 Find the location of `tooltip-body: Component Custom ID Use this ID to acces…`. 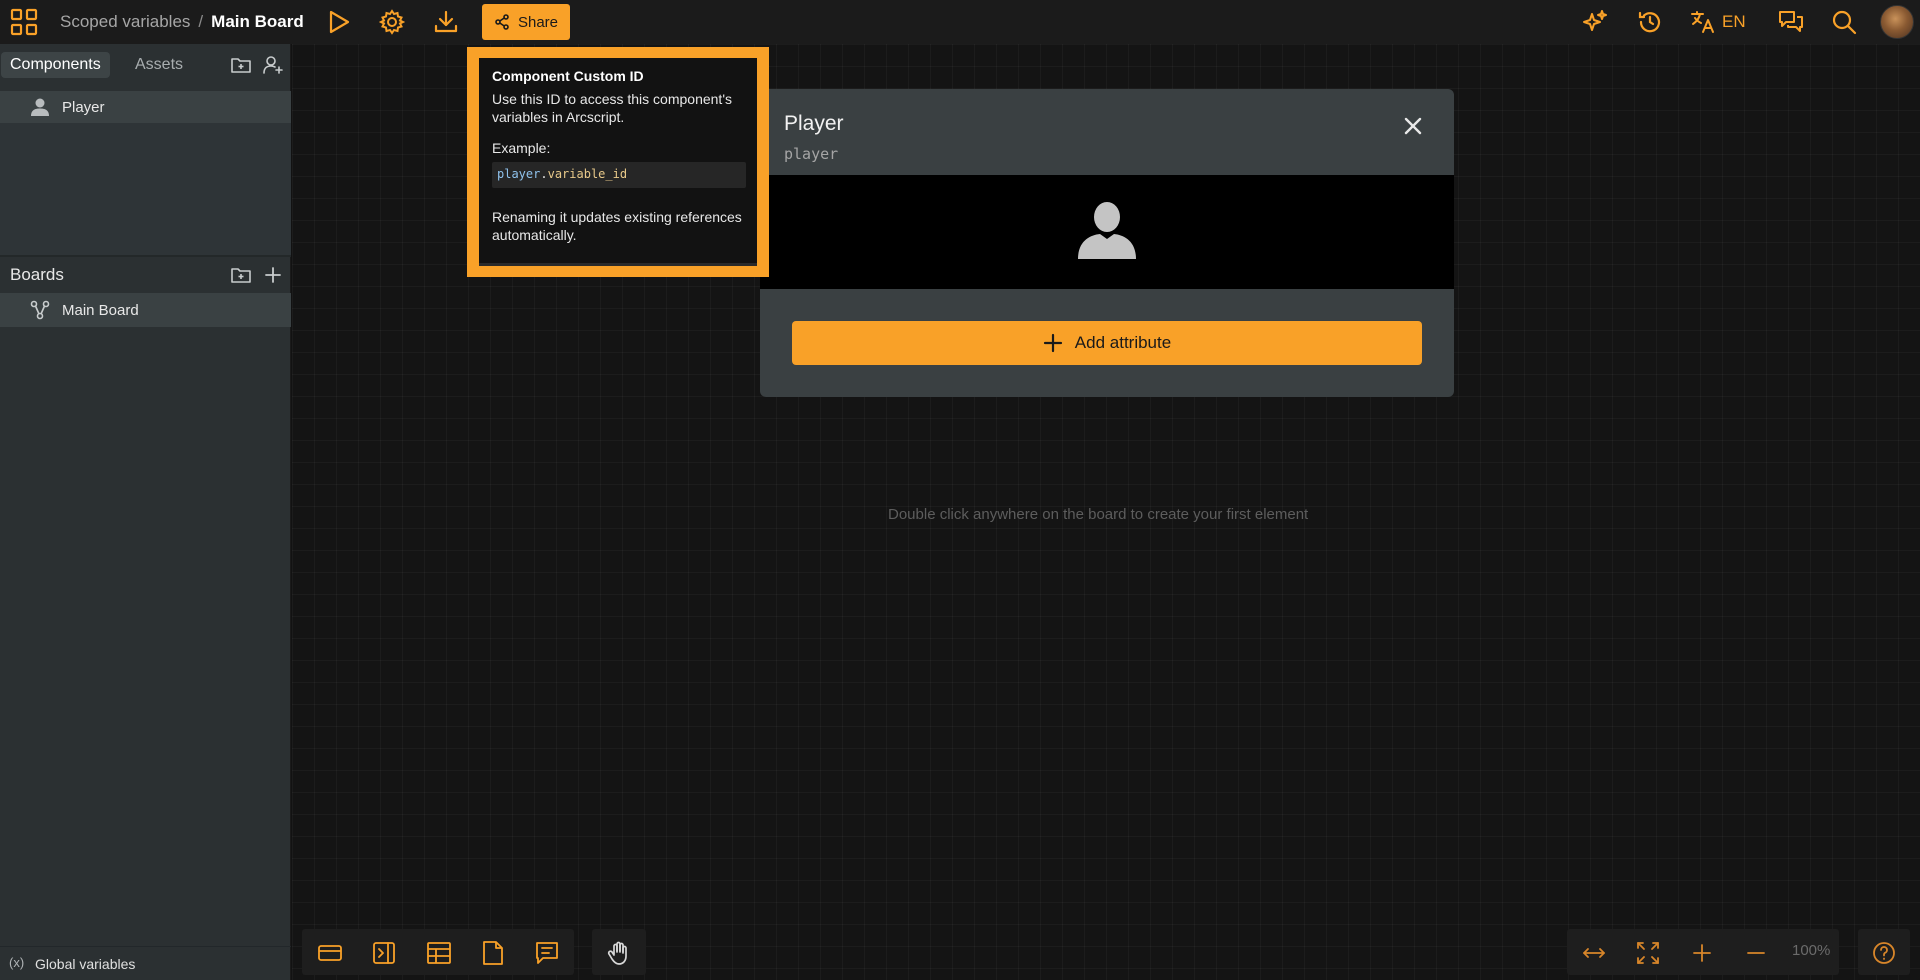

tooltip-body: Component Custom ID Use this ID to acces… is located at coordinates (618, 162).